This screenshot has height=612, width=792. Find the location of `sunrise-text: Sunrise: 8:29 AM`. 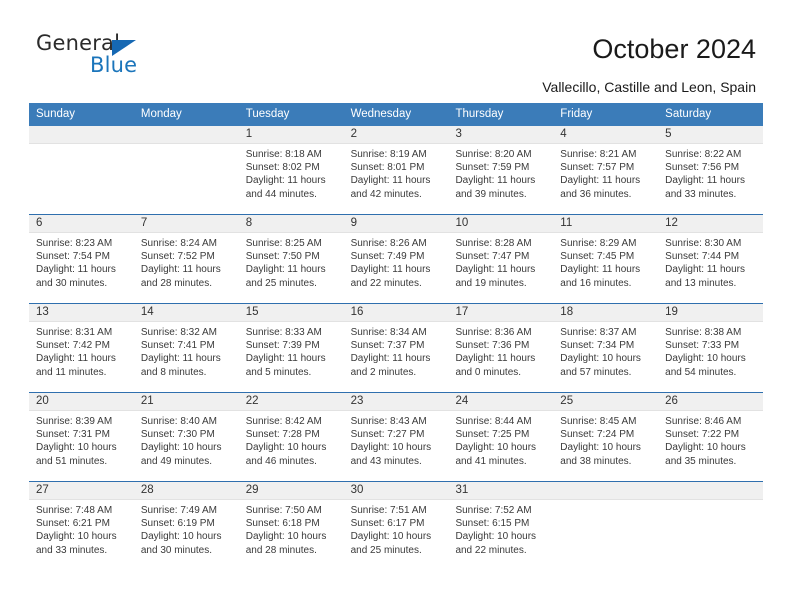

sunrise-text: Sunrise: 8:29 AM is located at coordinates (598, 243).